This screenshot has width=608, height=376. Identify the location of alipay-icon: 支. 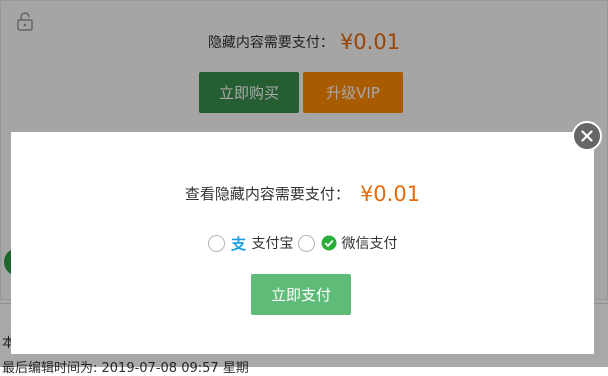
(239, 243).